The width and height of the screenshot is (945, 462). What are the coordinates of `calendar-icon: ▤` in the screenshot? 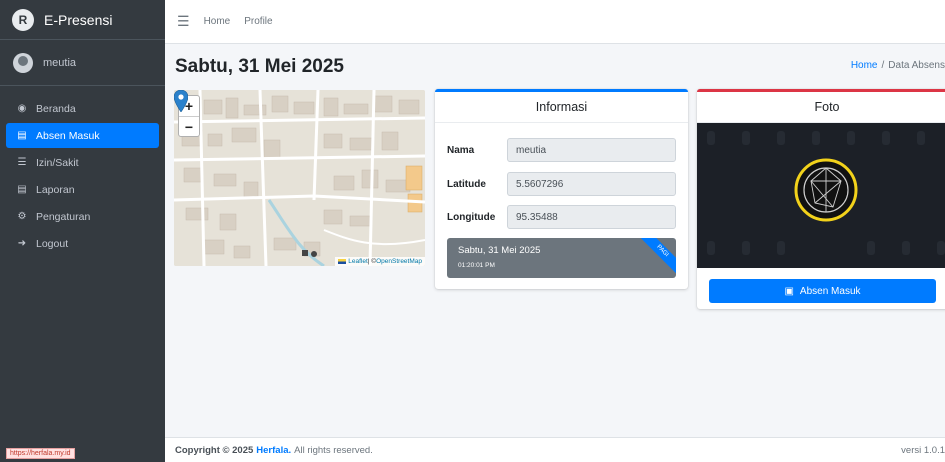 It's located at (22, 135).